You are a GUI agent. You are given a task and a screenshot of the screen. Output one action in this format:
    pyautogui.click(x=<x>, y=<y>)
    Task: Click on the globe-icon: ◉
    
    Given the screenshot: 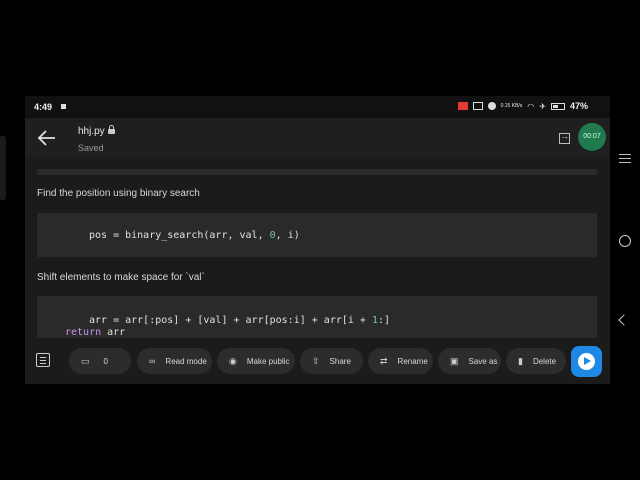 What is the action you would take?
    pyautogui.click(x=233, y=360)
    